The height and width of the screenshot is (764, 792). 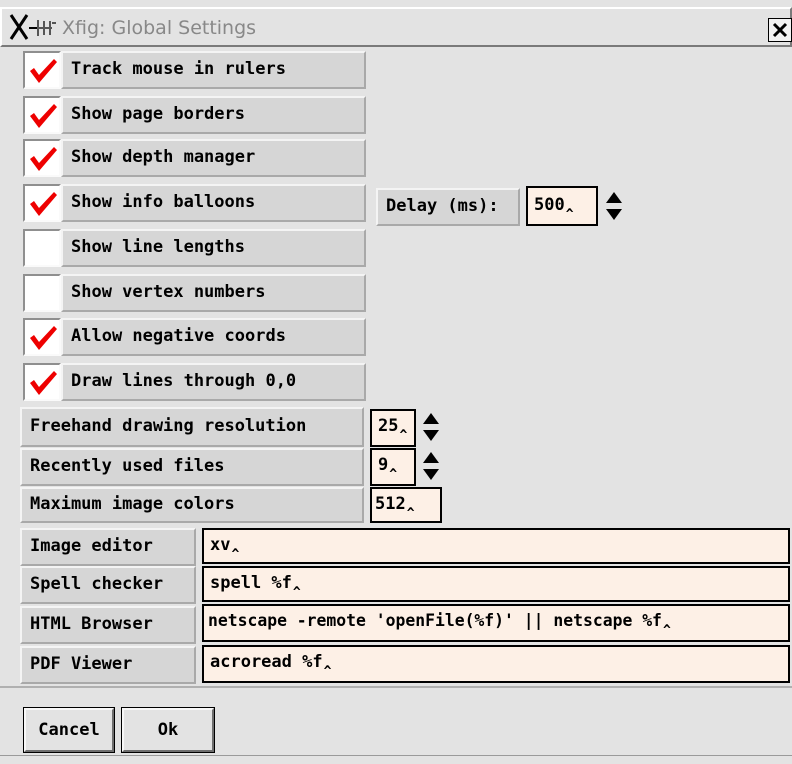 I want to click on window-title: Xfig: Global Settings, so click(x=159, y=28).